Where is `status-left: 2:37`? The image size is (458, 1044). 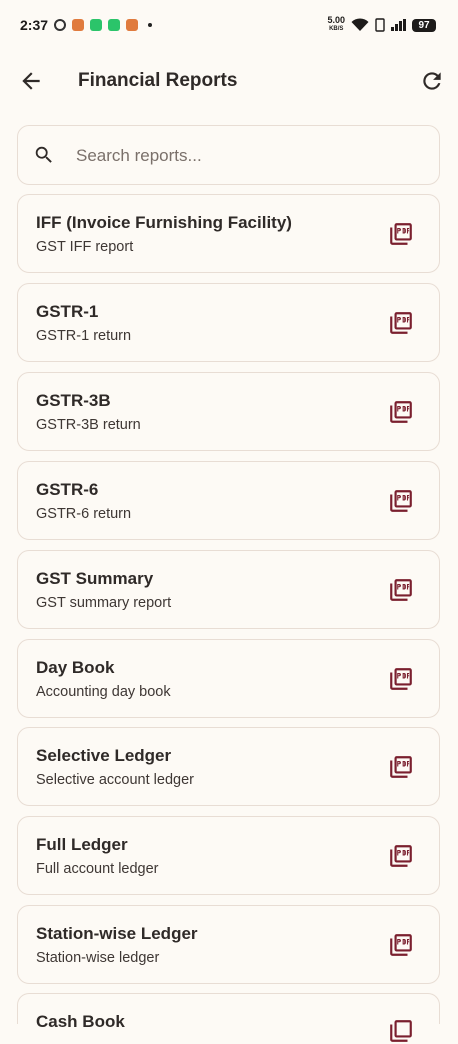
status-left: 2:37 is located at coordinates (86, 25).